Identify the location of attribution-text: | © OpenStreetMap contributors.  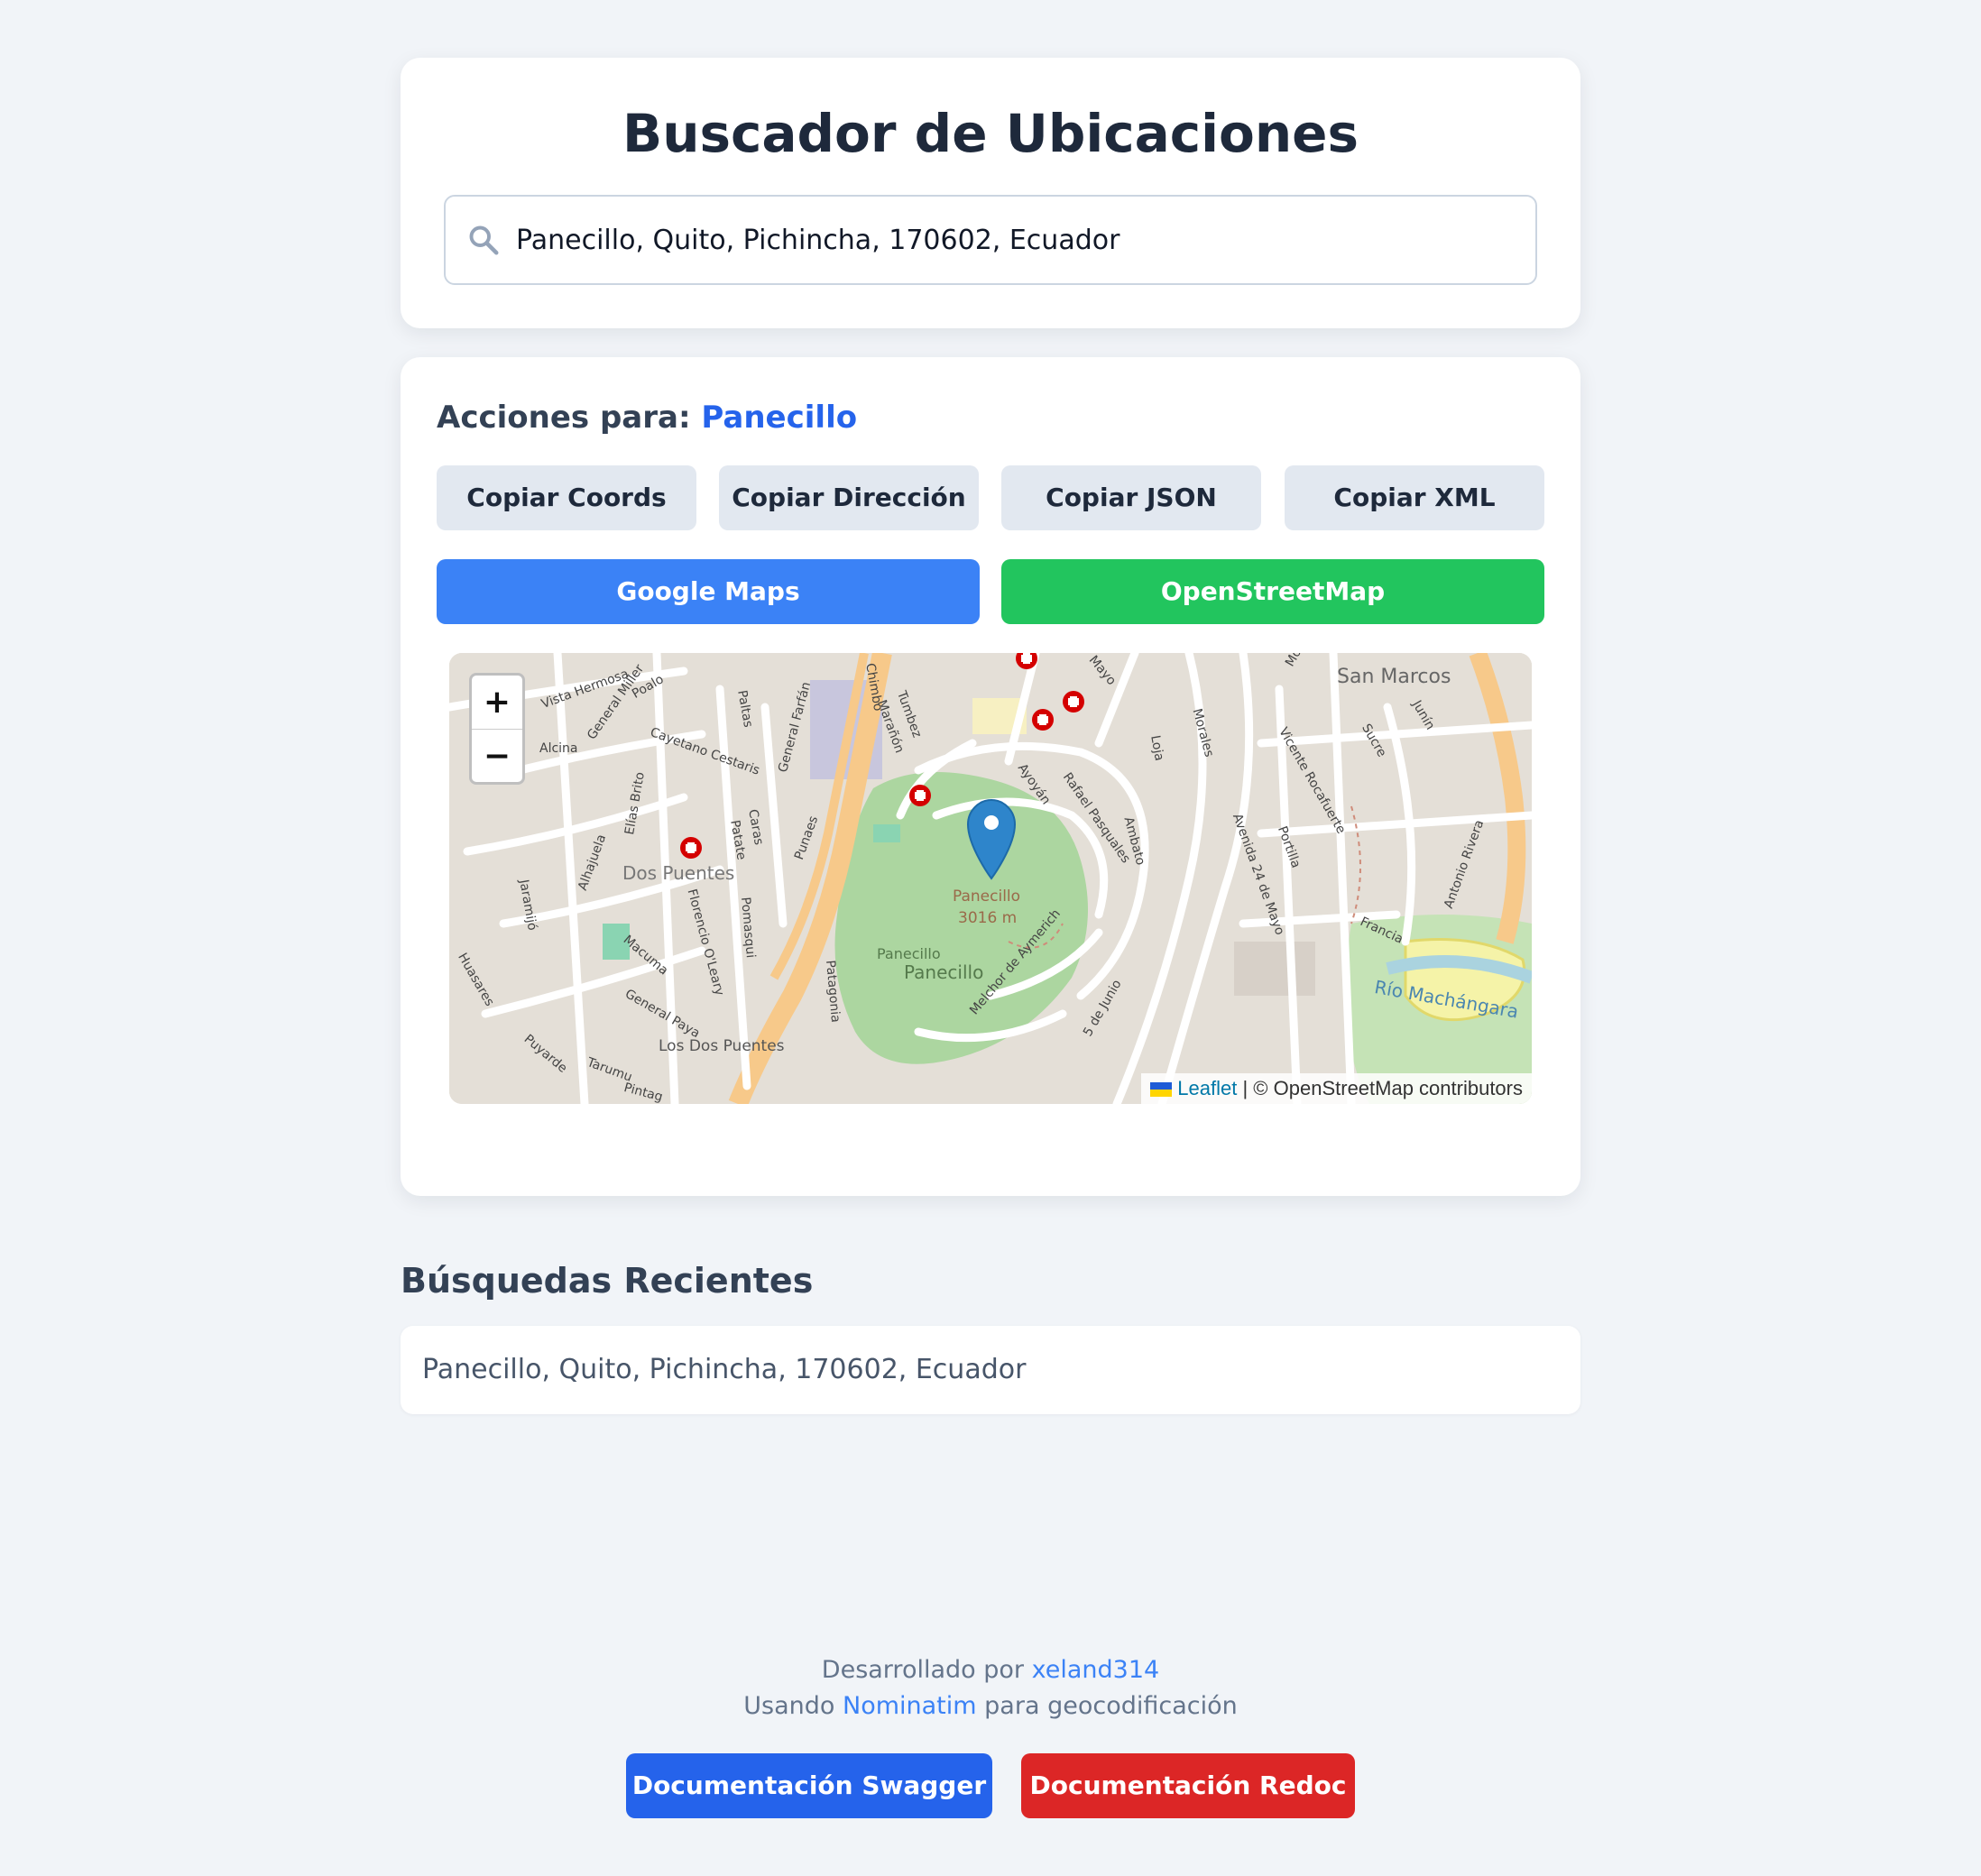
(1382, 1088).